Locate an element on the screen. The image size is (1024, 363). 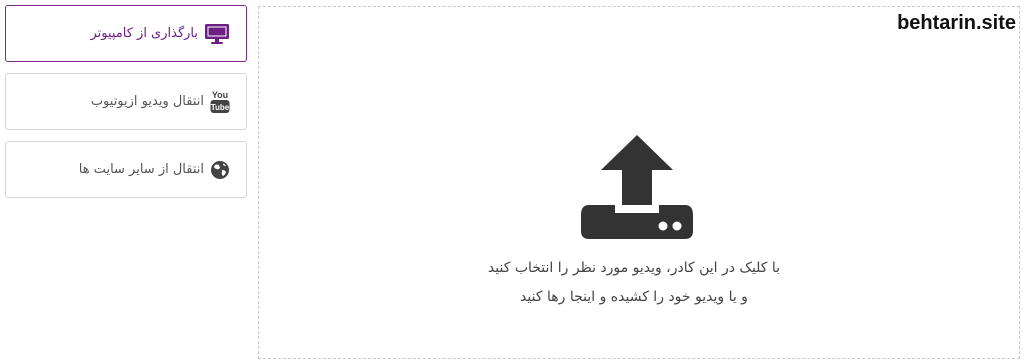
tab-transfer-from-youtube: انتقال ویدیو ازیوتیوب You Tube is located at coordinates (126, 101).